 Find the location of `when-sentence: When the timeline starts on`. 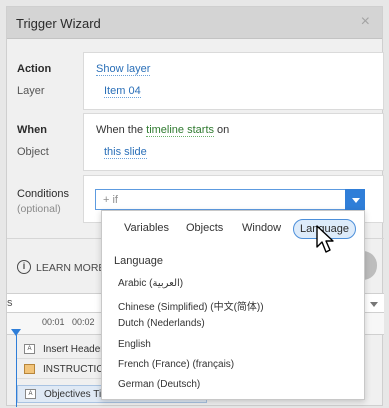

when-sentence: When the timeline starts on is located at coordinates (163, 130).